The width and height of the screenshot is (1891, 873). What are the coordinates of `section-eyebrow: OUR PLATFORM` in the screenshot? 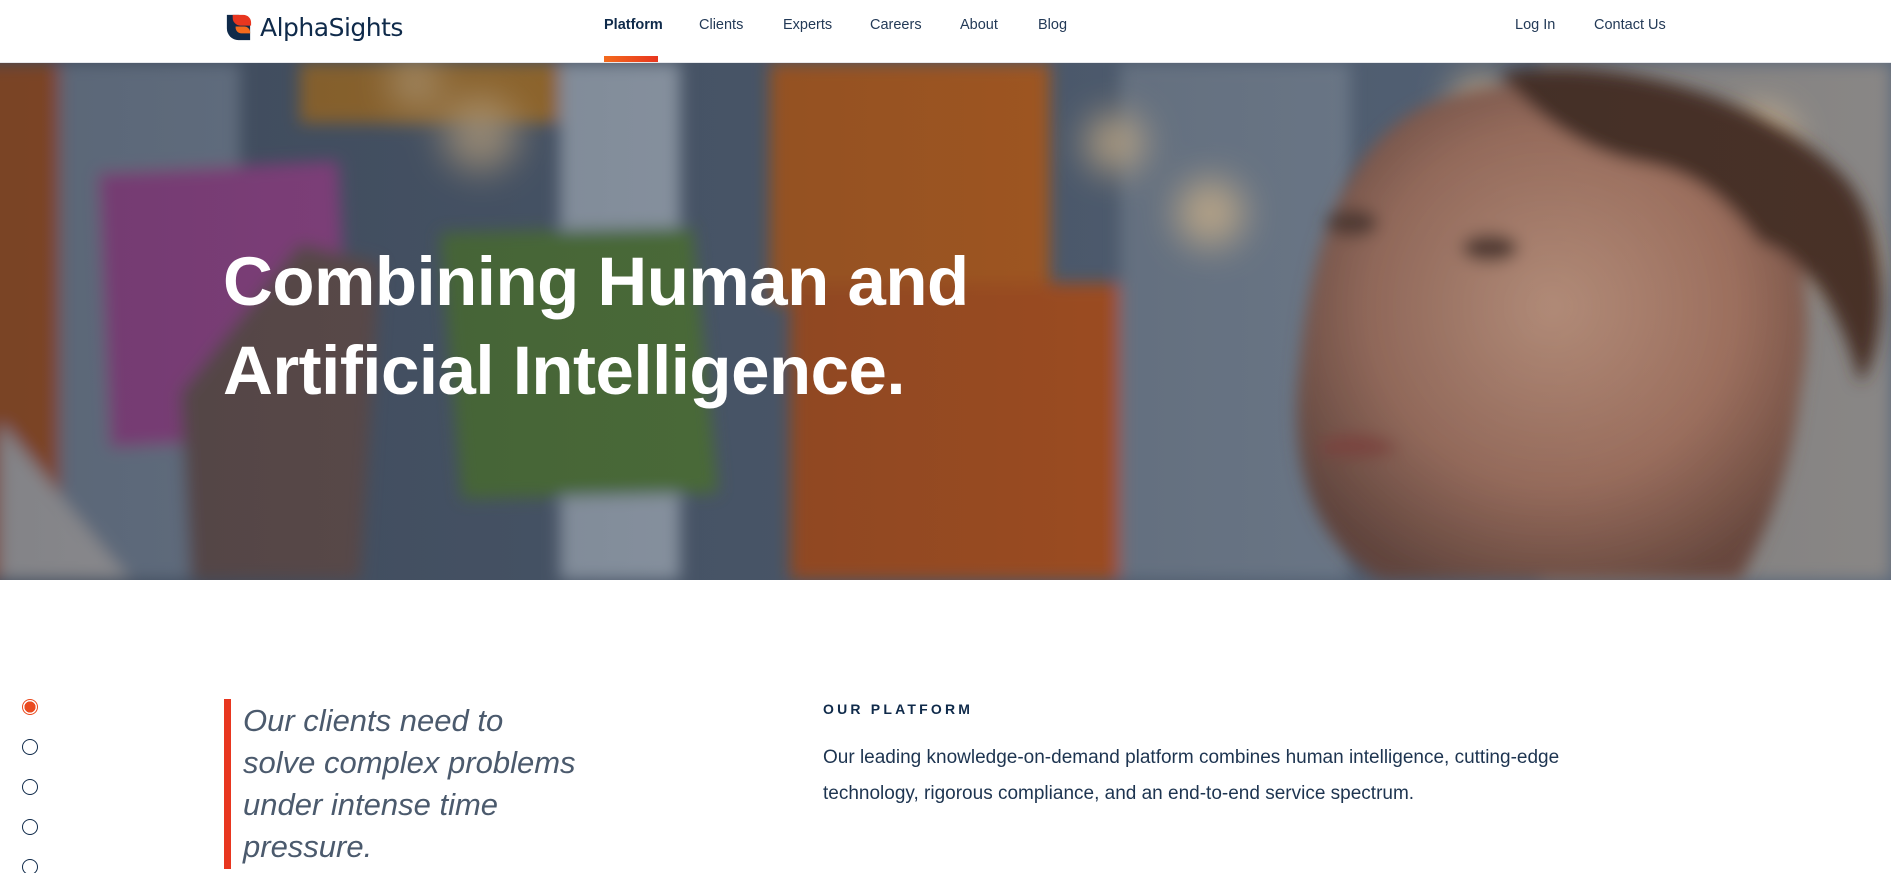 It's located at (898, 709).